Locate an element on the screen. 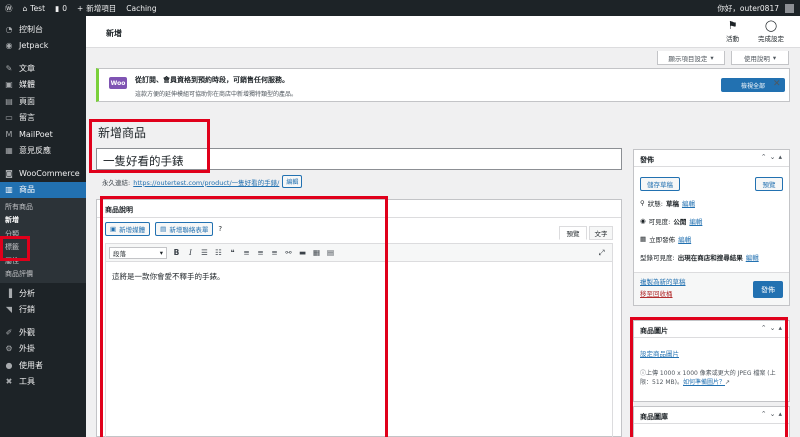 The height and width of the screenshot is (437, 800). visibility-edit-link: 編輯 is located at coordinates (695, 221).